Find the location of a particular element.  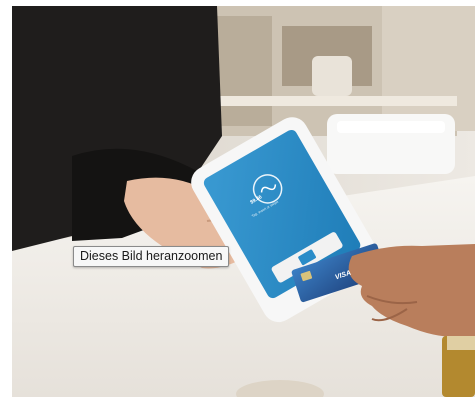

zoom-image-tooltip: Dieses Bild heranzoomen is located at coordinates (151, 256).